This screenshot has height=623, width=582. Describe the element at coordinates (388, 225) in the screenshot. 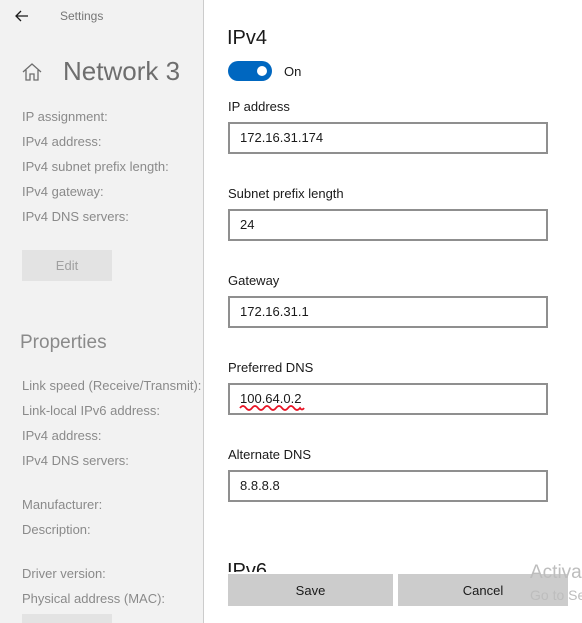

I see `subnet-prefix-length-input: 24` at that location.